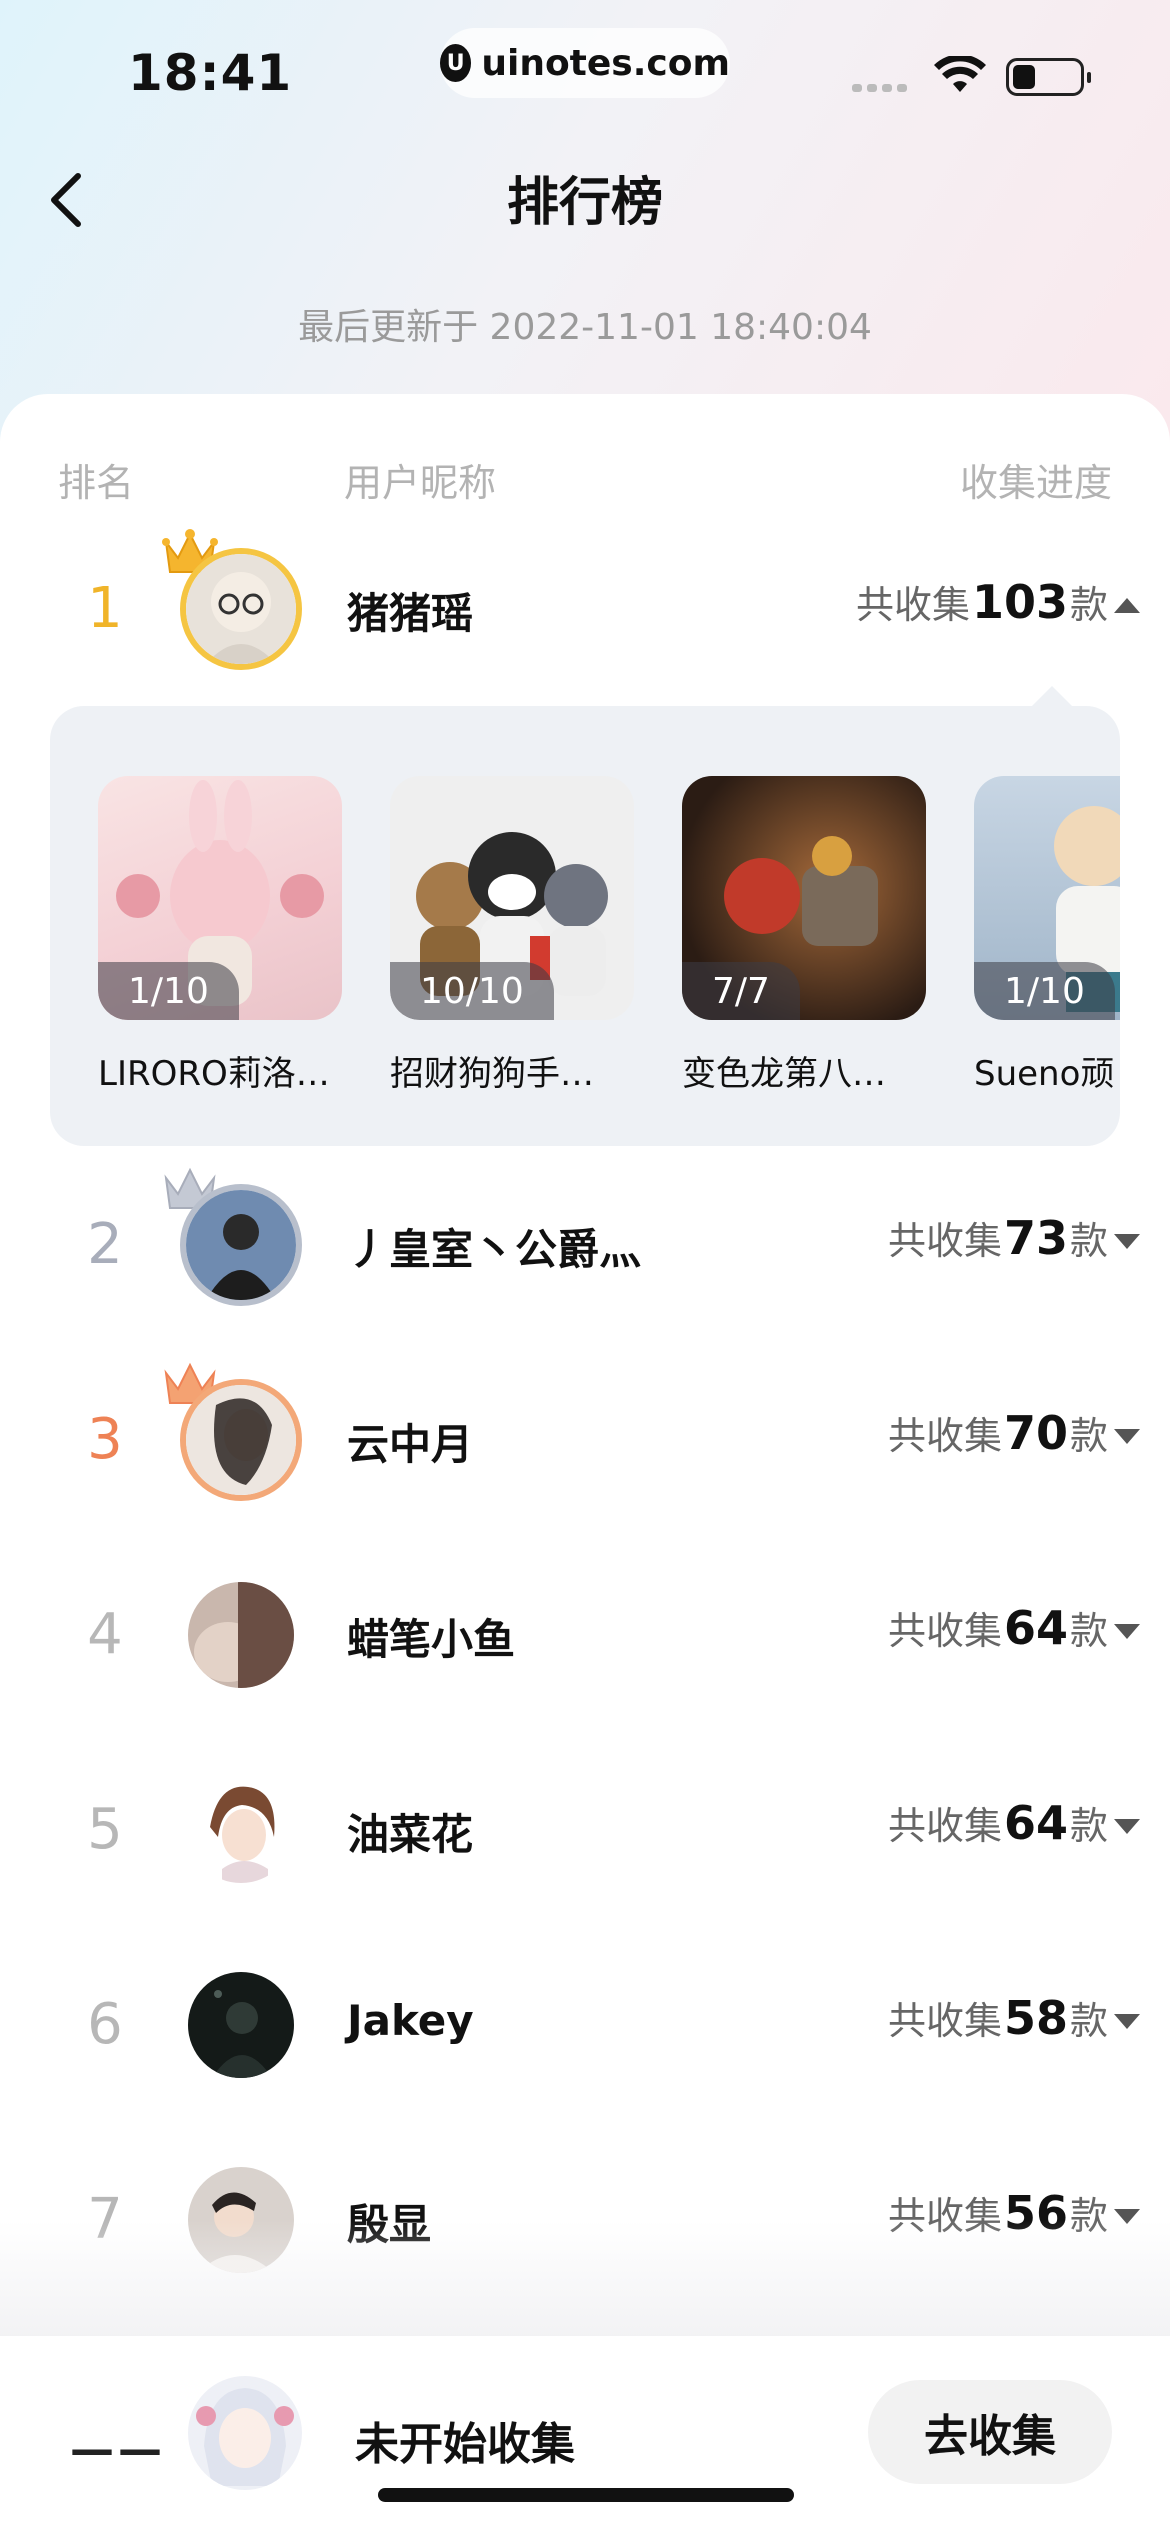 Image resolution: width=1170 pixels, height=2532 pixels. I want to click on panel-pointer, so click(1052, 697).